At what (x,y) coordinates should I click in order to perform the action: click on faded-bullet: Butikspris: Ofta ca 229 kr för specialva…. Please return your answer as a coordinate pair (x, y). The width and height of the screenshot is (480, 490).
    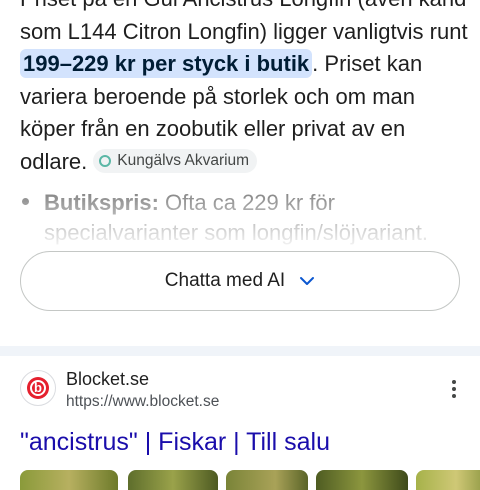
    Looking at the image, I should click on (247, 216).